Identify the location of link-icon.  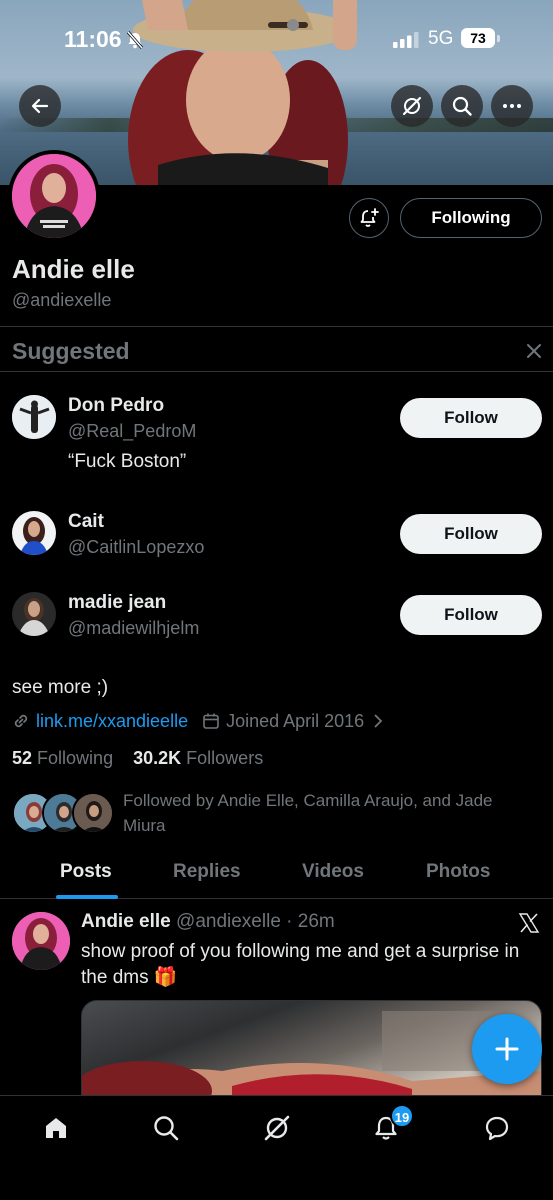
(21, 721).